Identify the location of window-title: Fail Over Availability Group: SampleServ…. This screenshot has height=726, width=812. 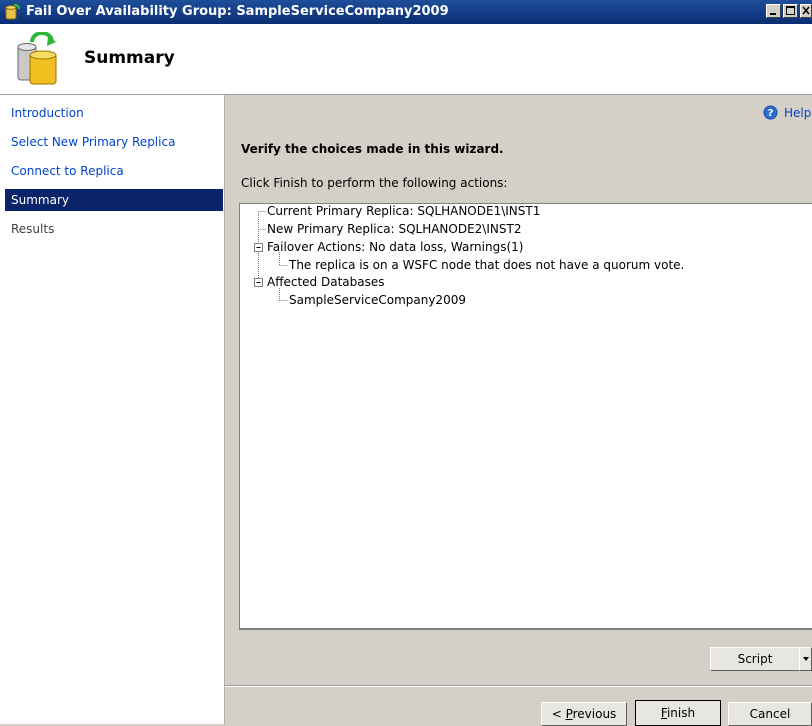
(237, 11).